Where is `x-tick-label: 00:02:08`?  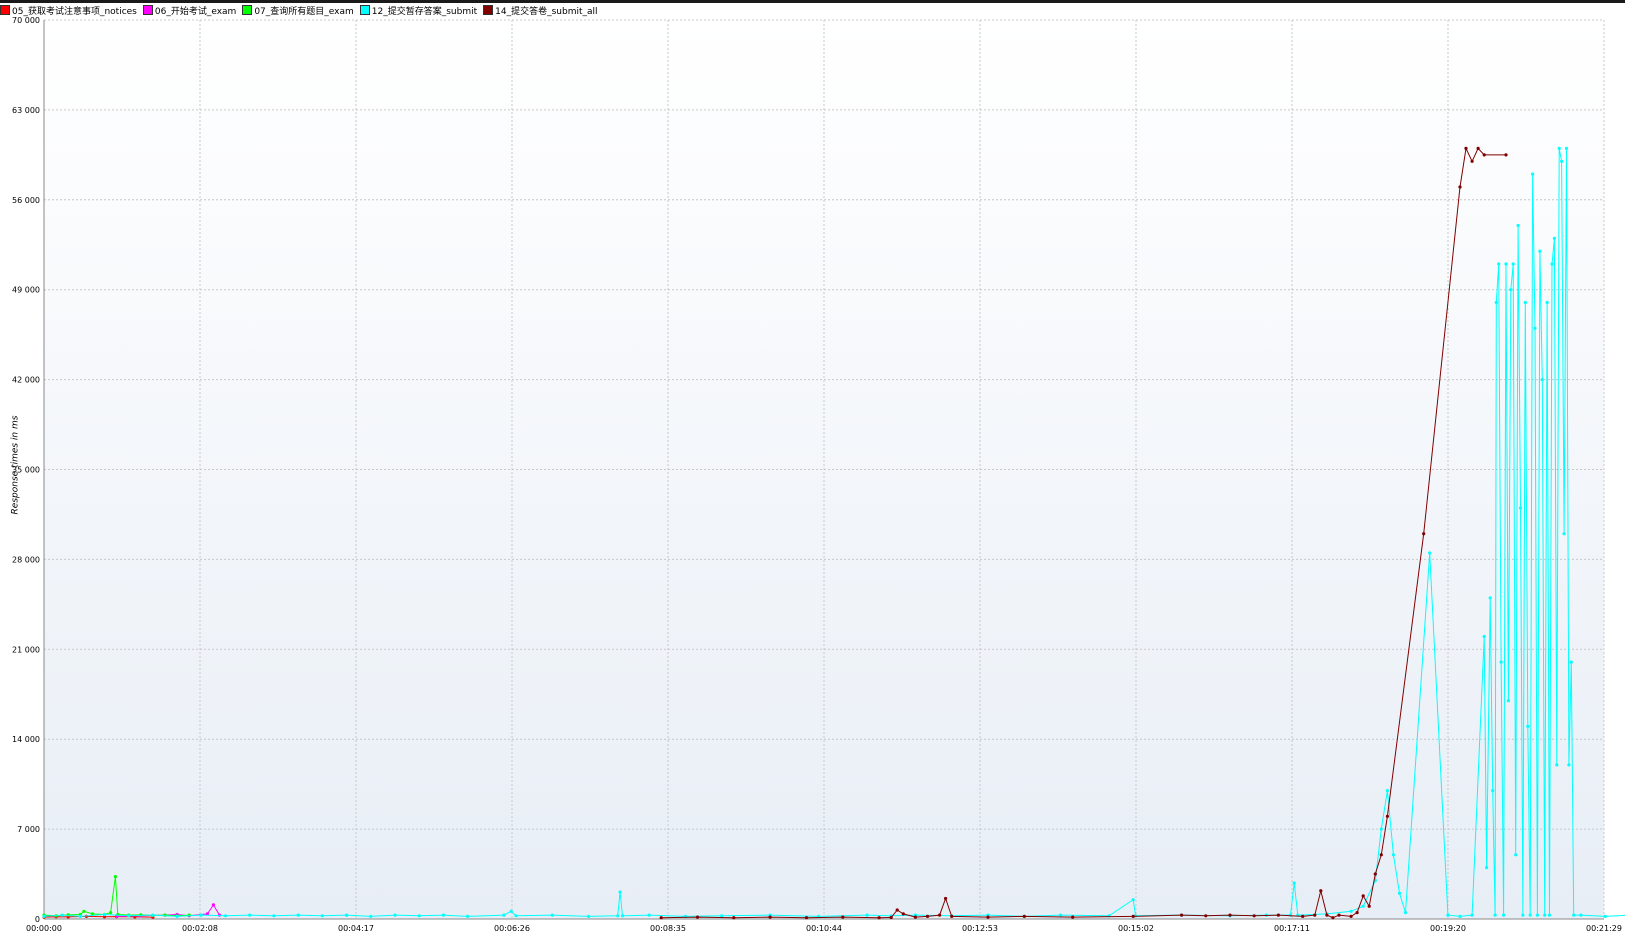
x-tick-label: 00:02:08 is located at coordinates (200, 928).